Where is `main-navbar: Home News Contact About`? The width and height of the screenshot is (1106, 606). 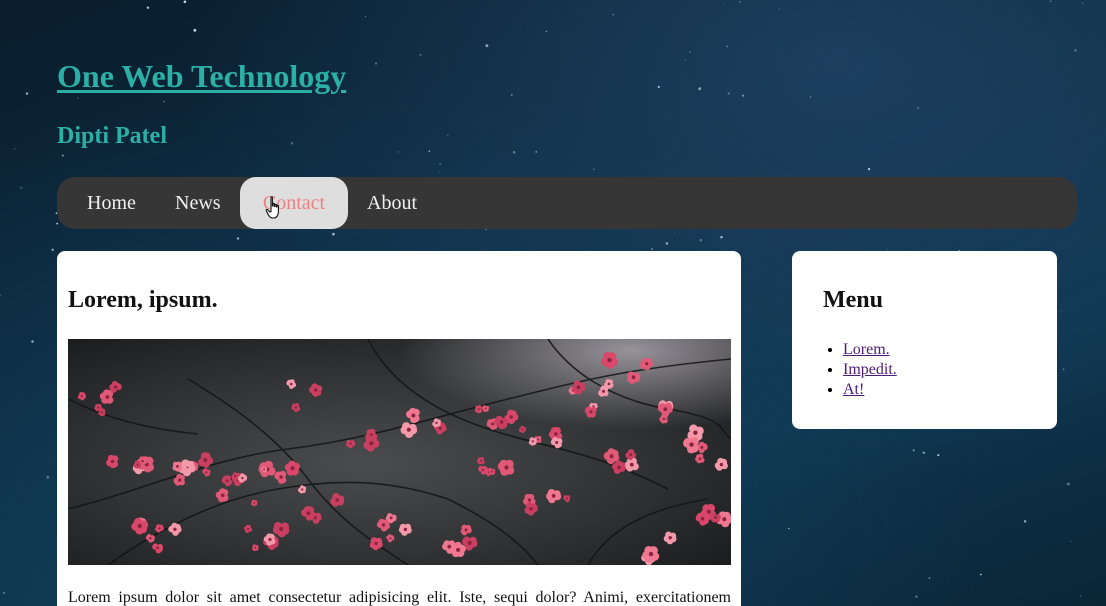 main-navbar: Home News Contact About is located at coordinates (567, 203).